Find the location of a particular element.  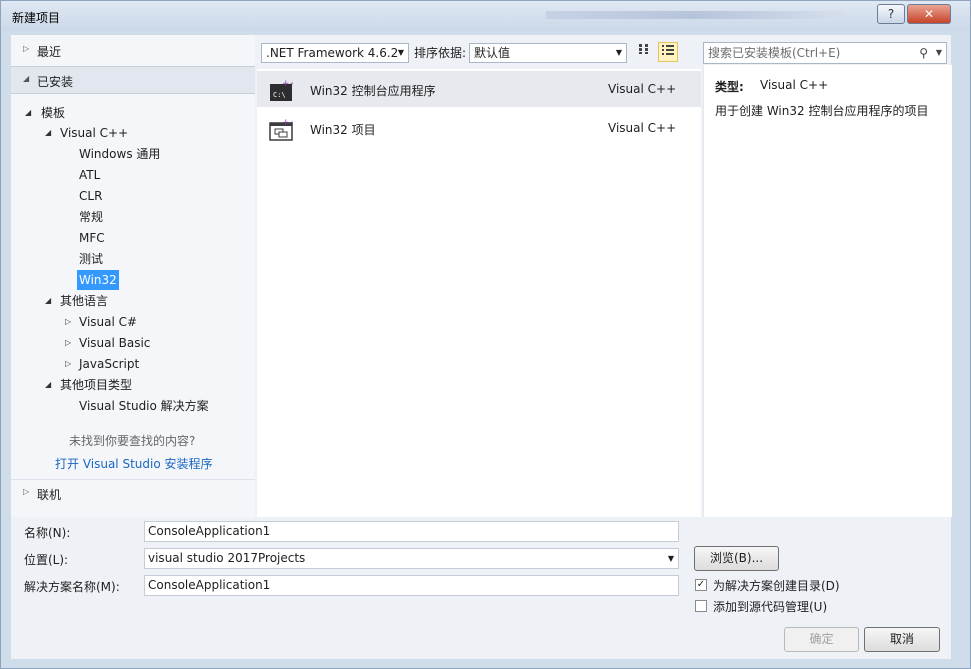

sort-select-value: 默认值 is located at coordinates (492, 53).